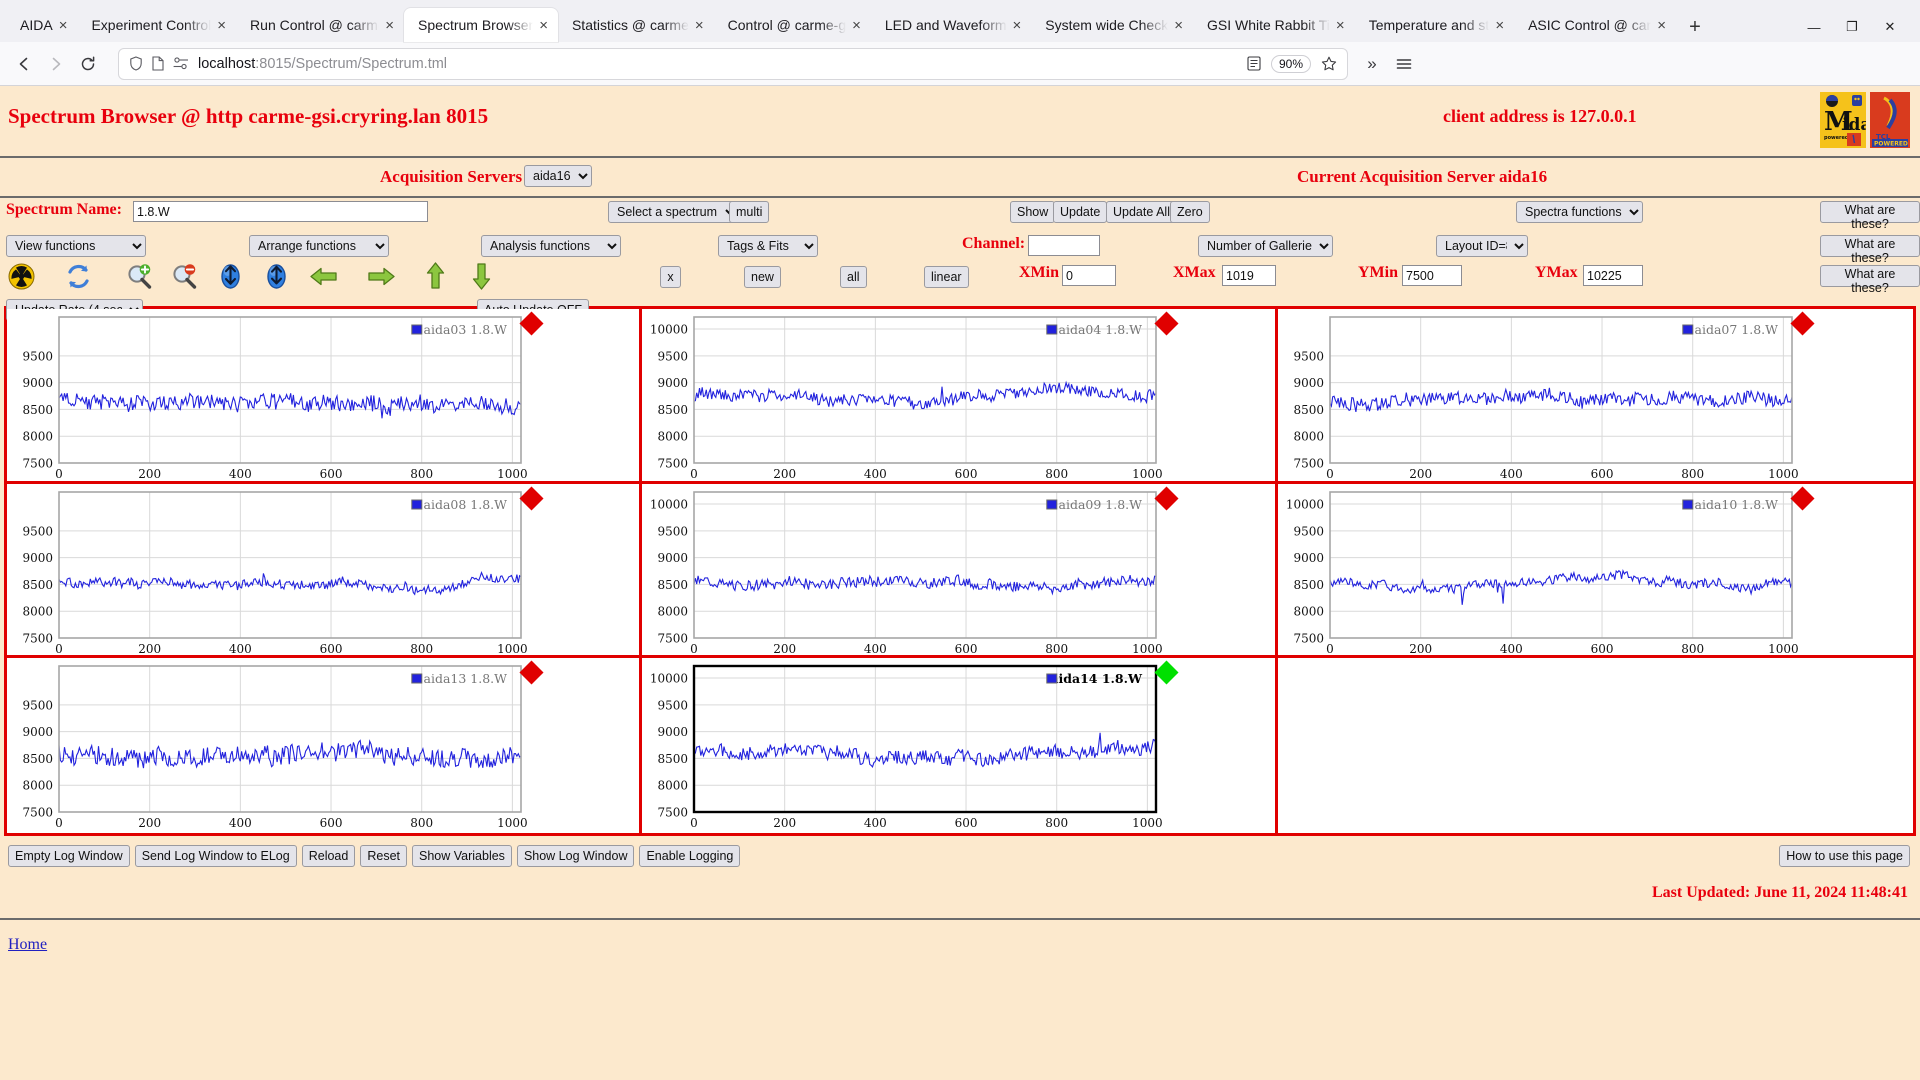  Describe the element at coordinates (230, 276) in the screenshot. I see `expand-vertical-icon` at that location.